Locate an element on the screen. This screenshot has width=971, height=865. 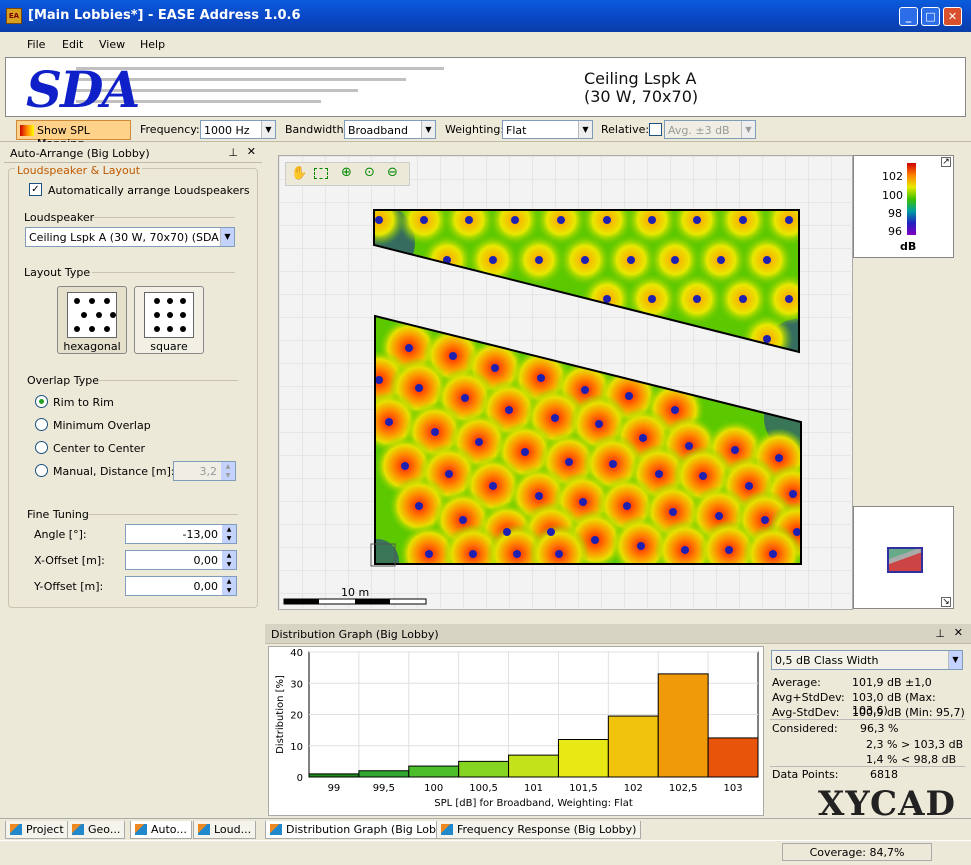
layout-hexagonal-button: hexagonal is located at coordinates (92, 320).